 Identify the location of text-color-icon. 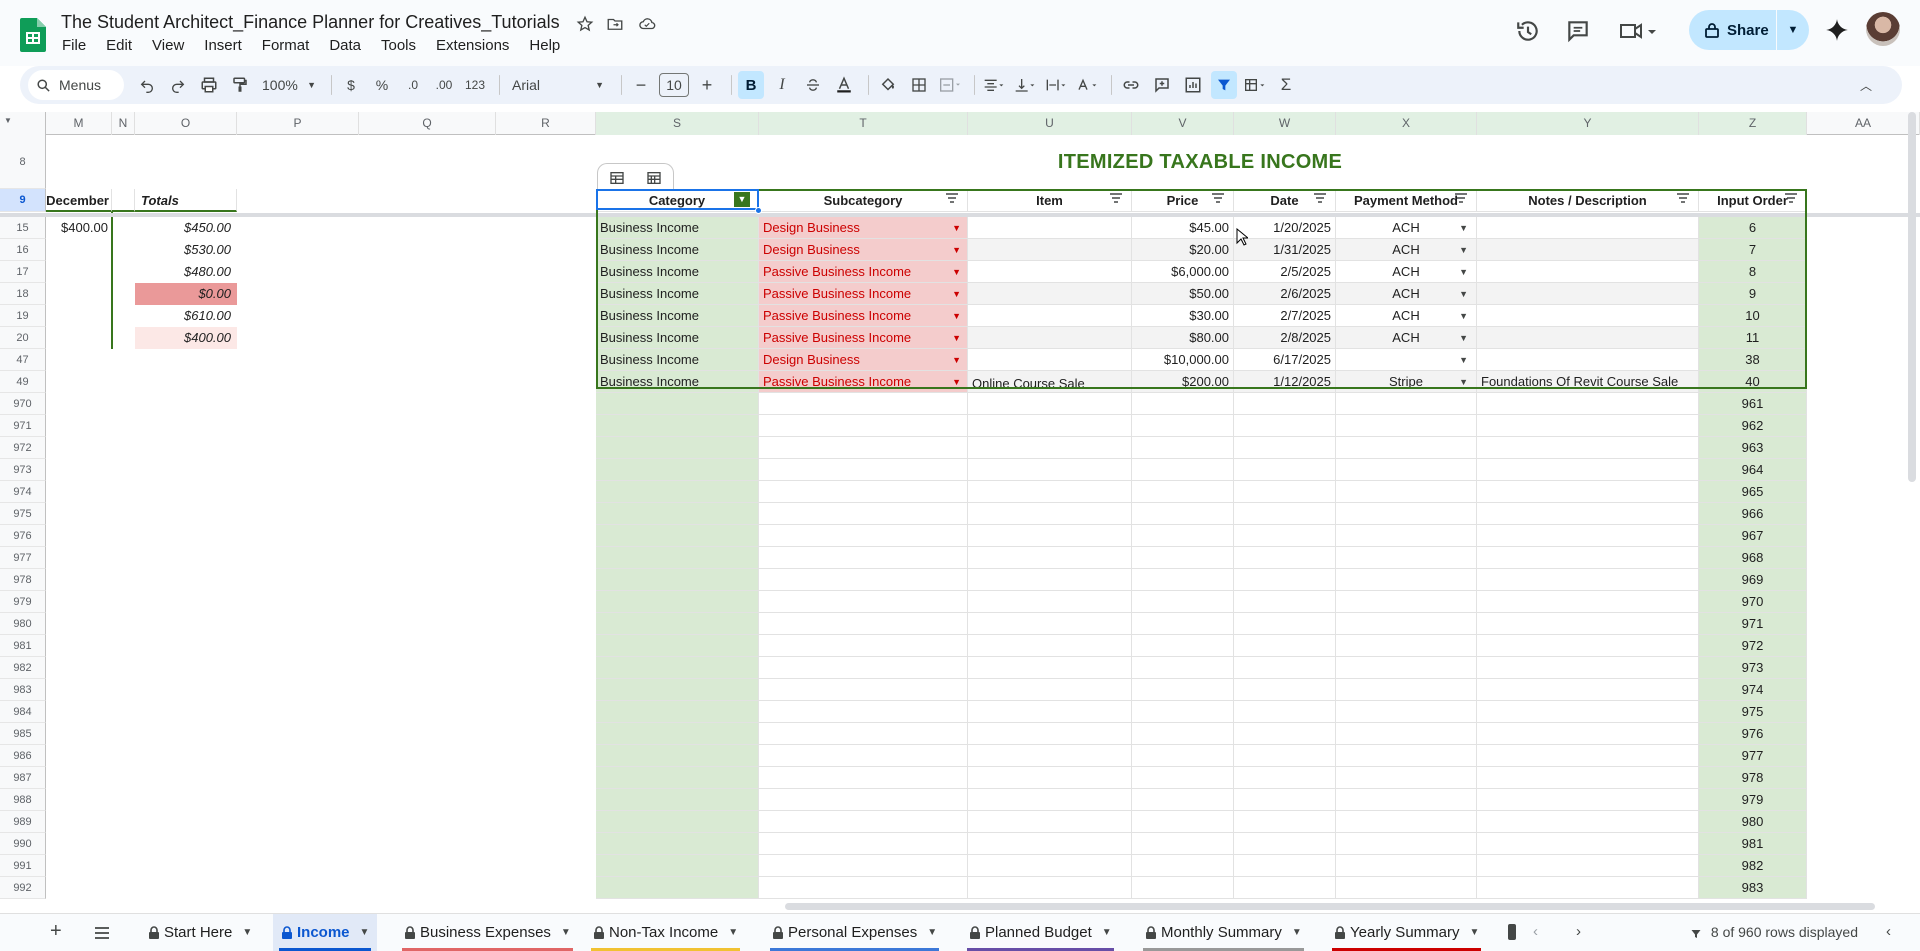
(844, 85).